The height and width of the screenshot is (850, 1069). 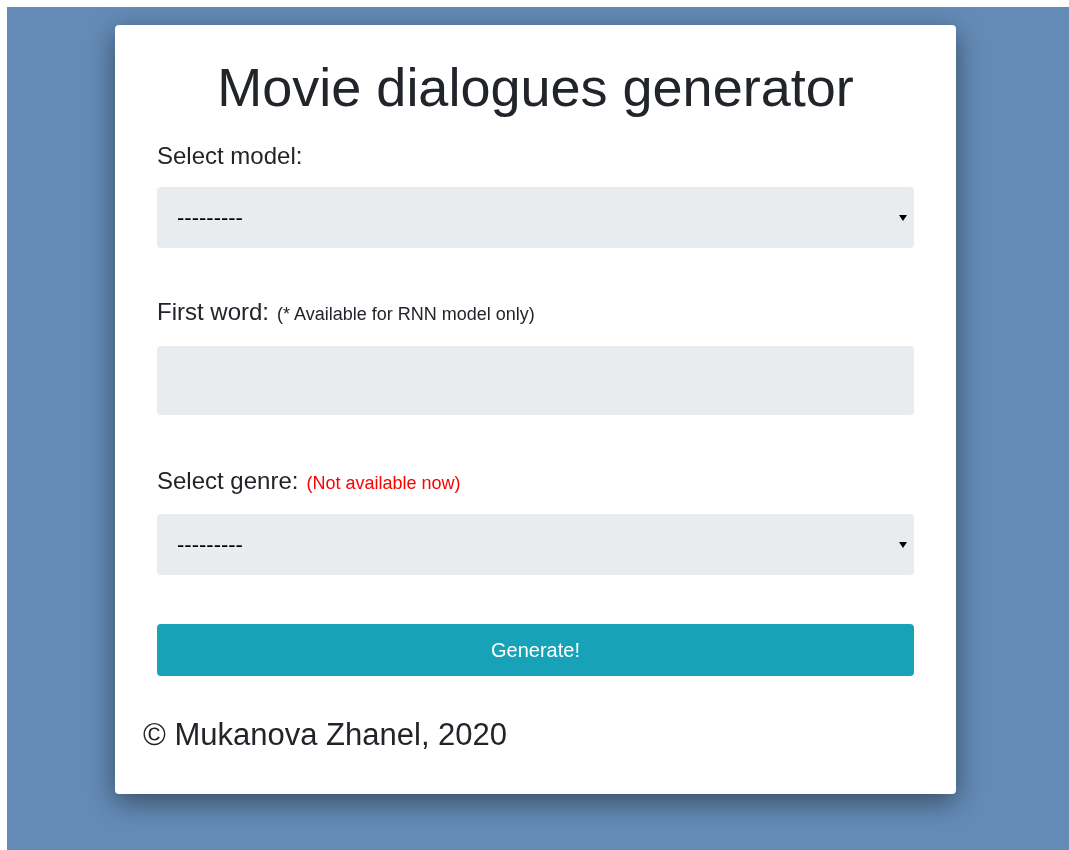 I want to click on field-note: (* Available for RNN model only), so click(x=406, y=314).